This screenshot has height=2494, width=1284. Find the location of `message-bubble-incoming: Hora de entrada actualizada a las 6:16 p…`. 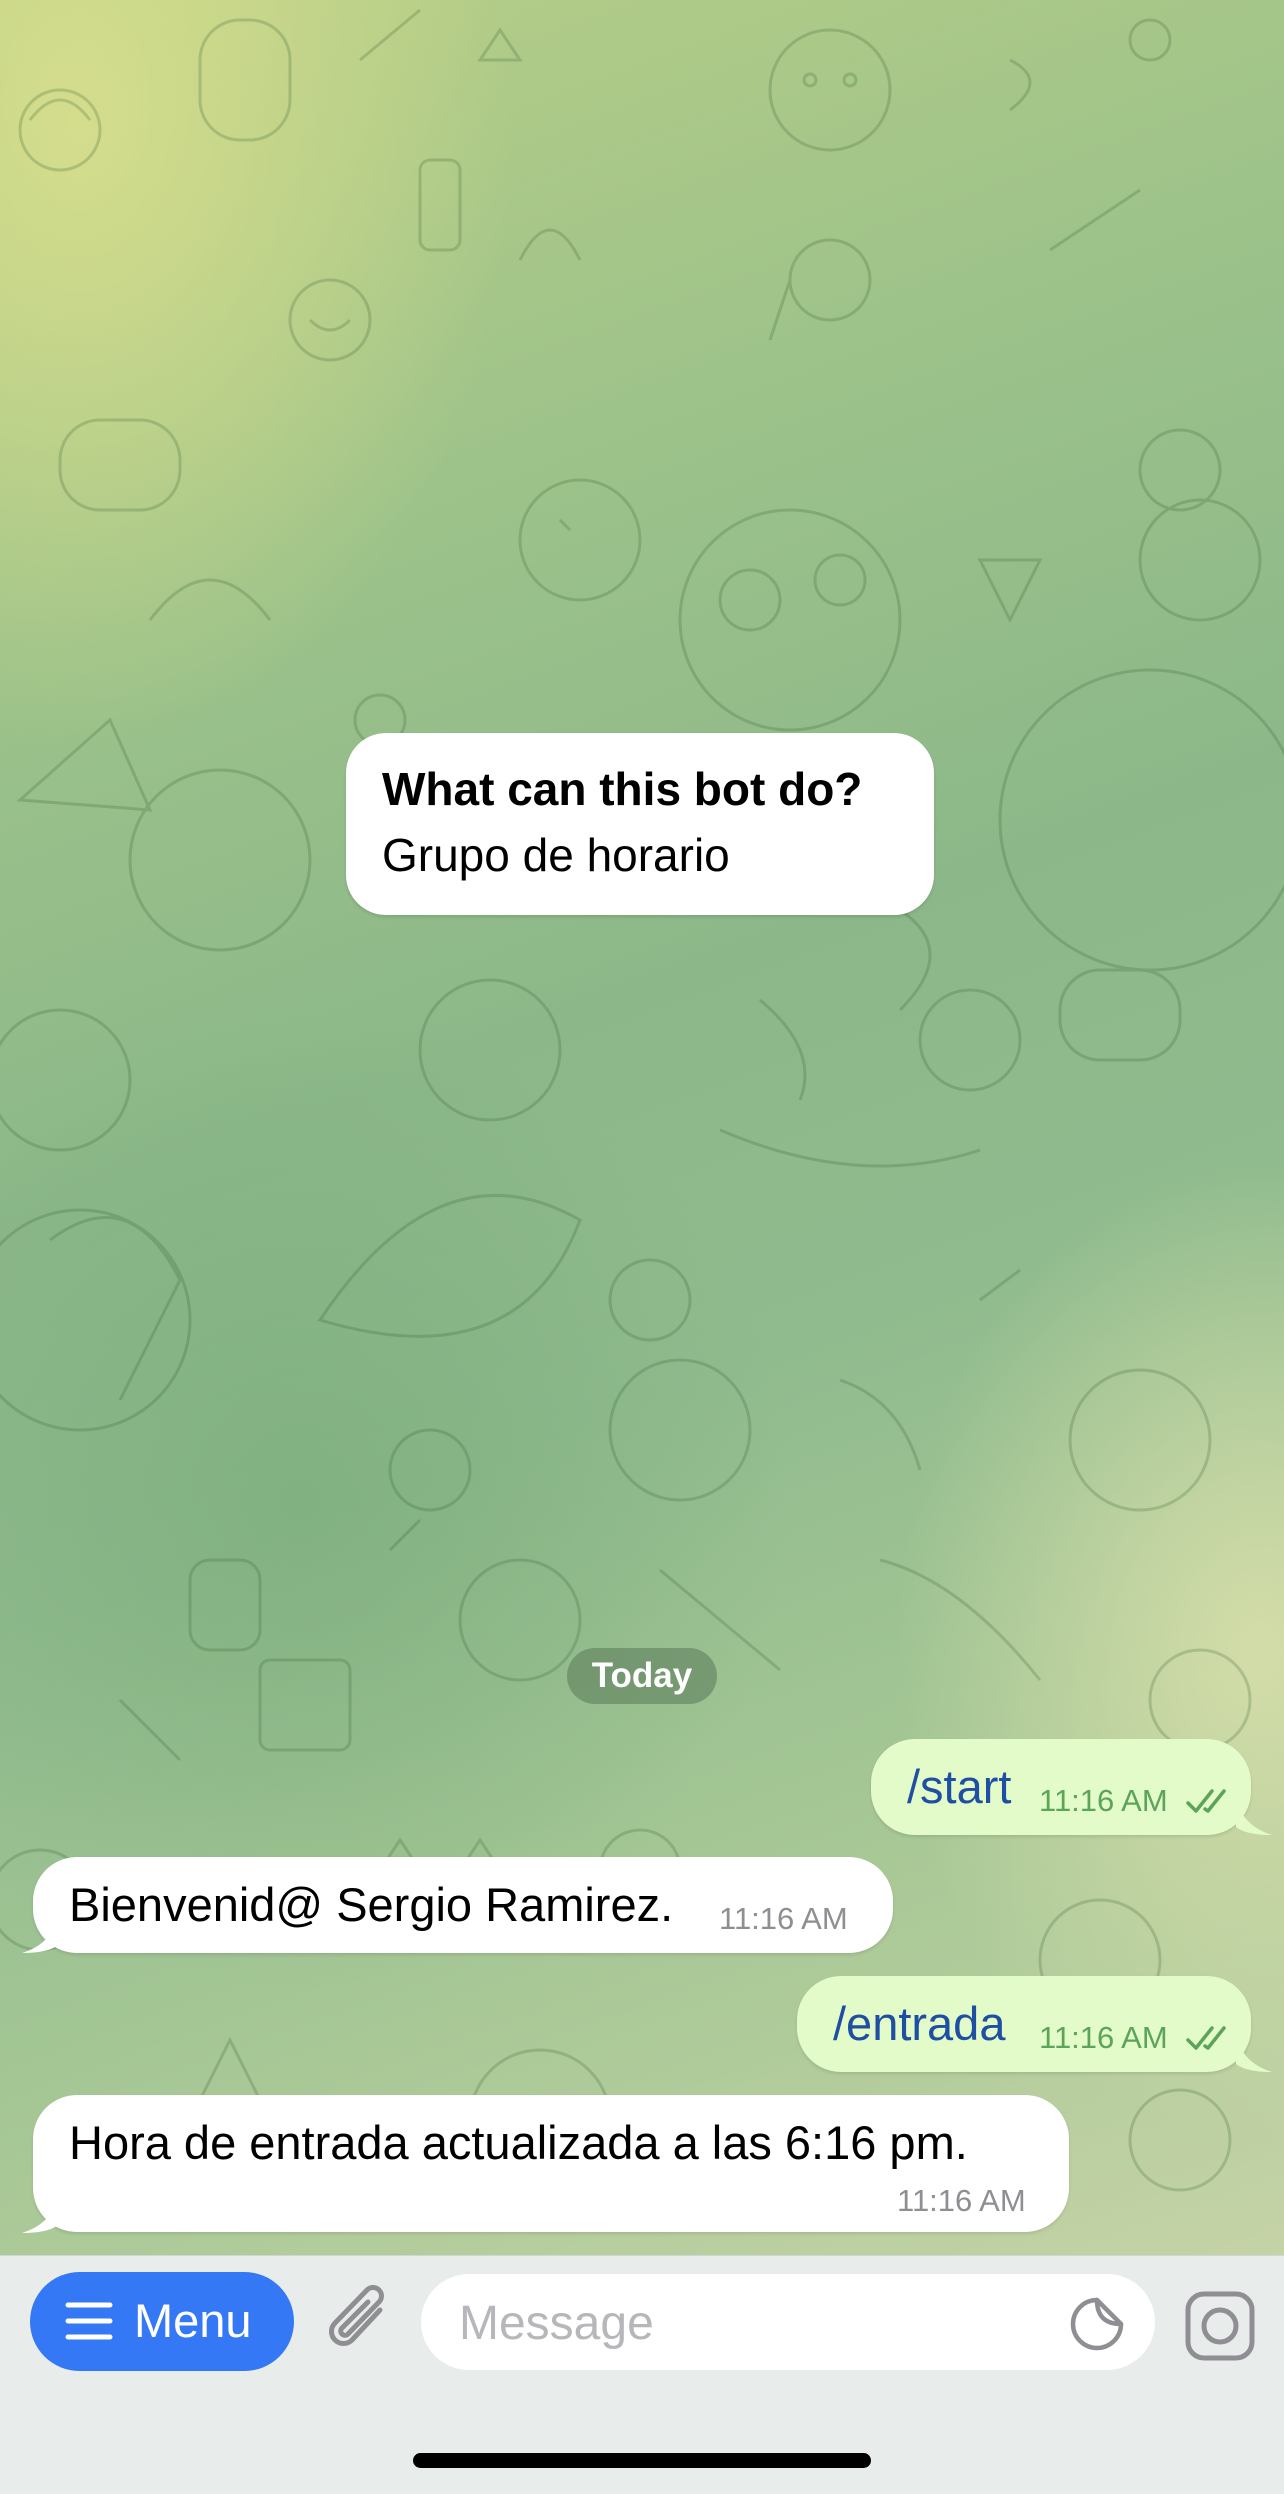

message-bubble-incoming: Hora de entrada actualizada a las 6:16 p… is located at coordinates (551, 2163).